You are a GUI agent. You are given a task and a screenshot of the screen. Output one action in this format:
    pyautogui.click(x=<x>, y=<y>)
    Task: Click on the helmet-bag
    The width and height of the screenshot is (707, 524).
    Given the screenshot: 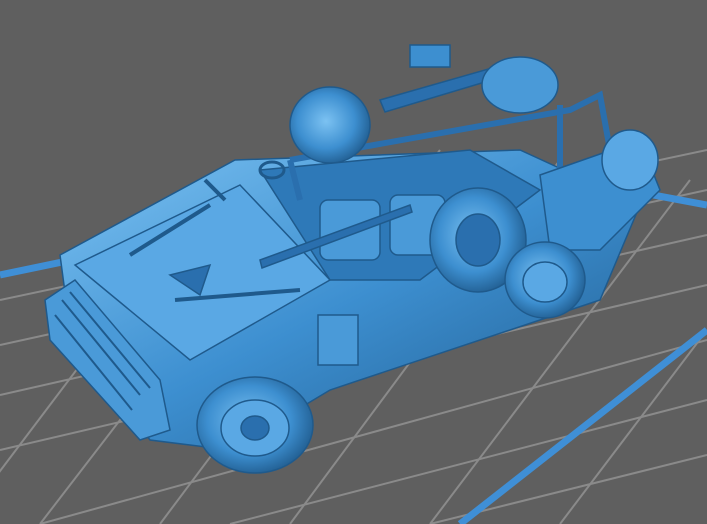 What is the action you would take?
    pyautogui.click(x=630, y=160)
    